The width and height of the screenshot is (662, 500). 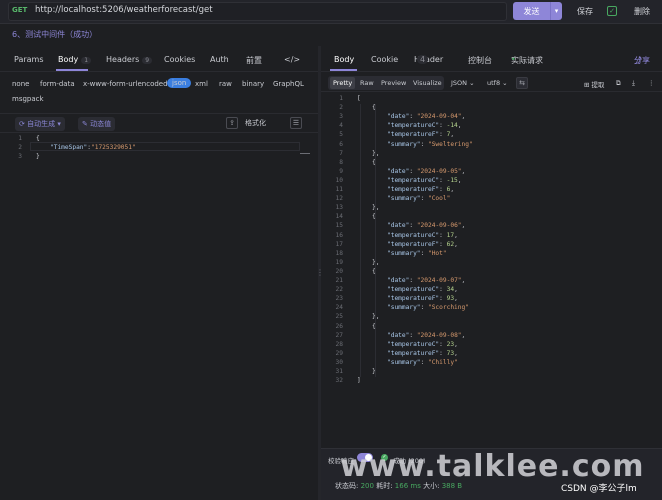 What do you see at coordinates (19, 10) in the screenshot?
I see `http-method-select: GET` at bounding box center [19, 10].